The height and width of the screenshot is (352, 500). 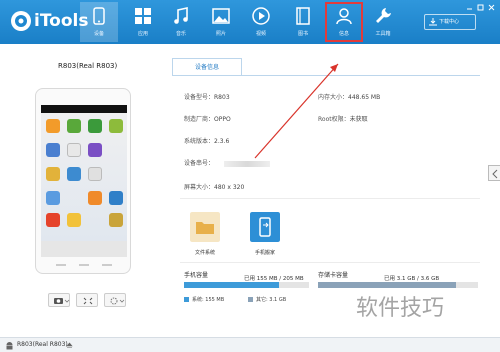 I want to click on nav-books-label: 图书, so click(x=302, y=34).